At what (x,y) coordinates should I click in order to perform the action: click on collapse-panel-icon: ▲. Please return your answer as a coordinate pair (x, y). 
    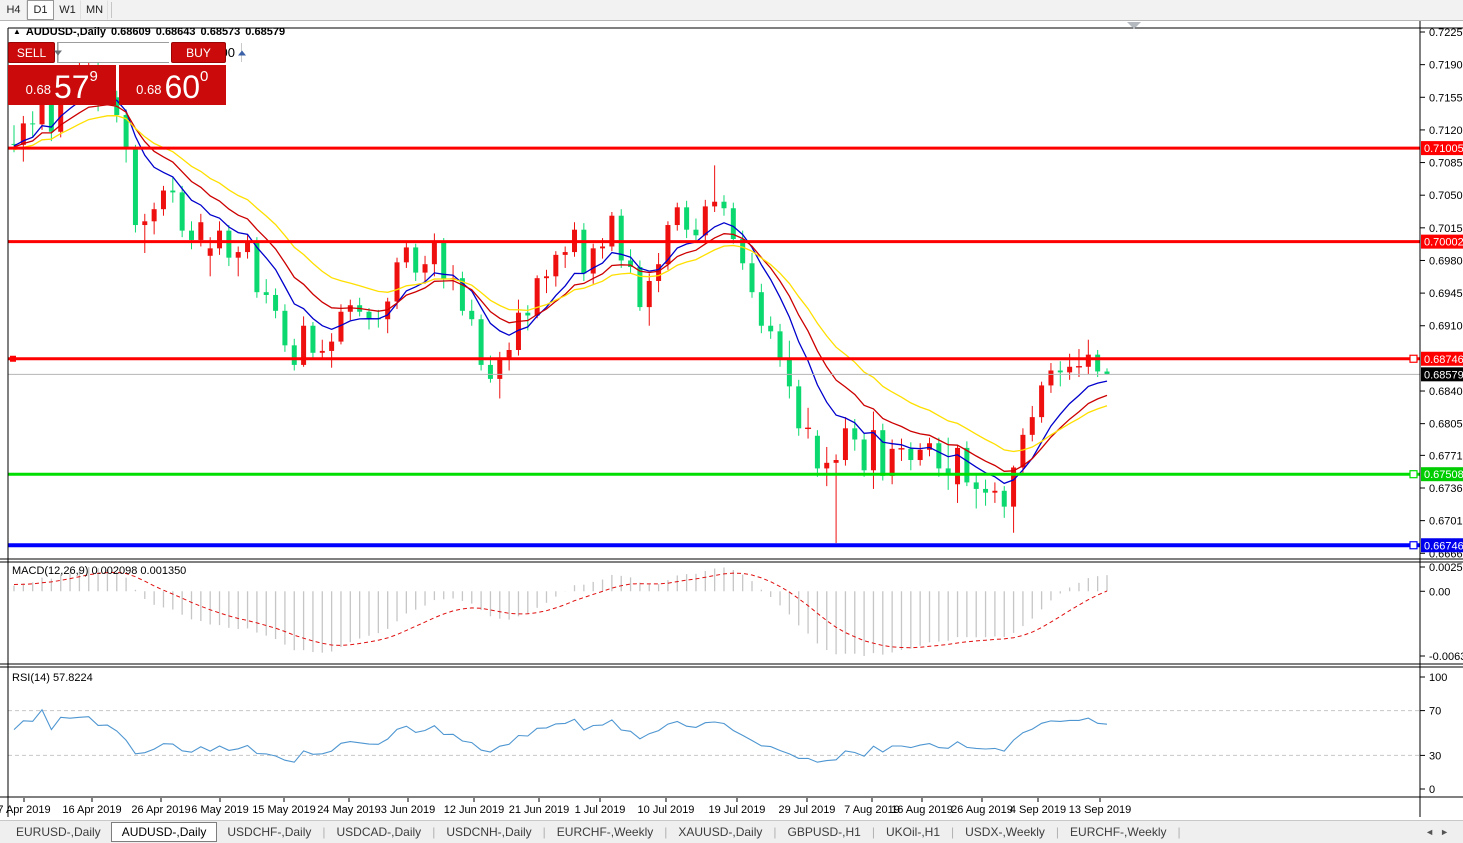
    Looking at the image, I should click on (17, 33).